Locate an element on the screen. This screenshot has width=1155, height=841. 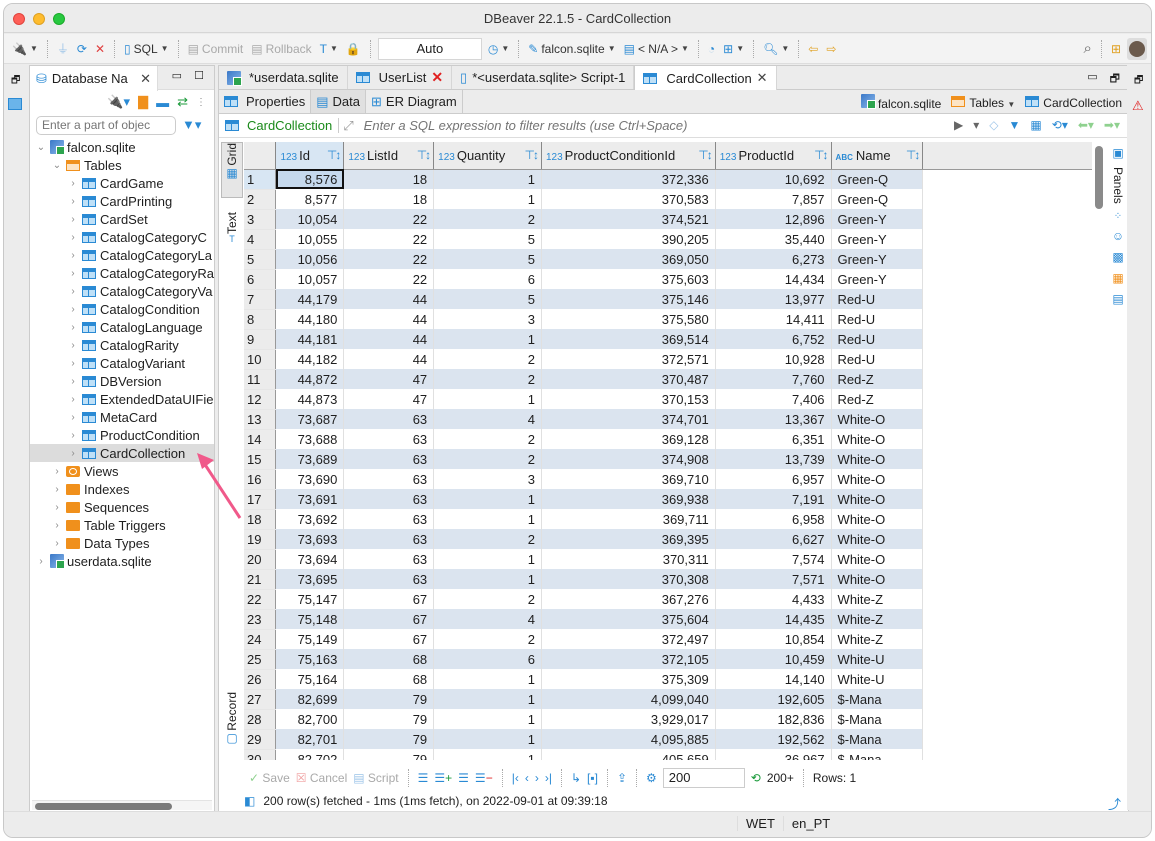
table-cell: 192,562 is located at coordinates (773, 739).